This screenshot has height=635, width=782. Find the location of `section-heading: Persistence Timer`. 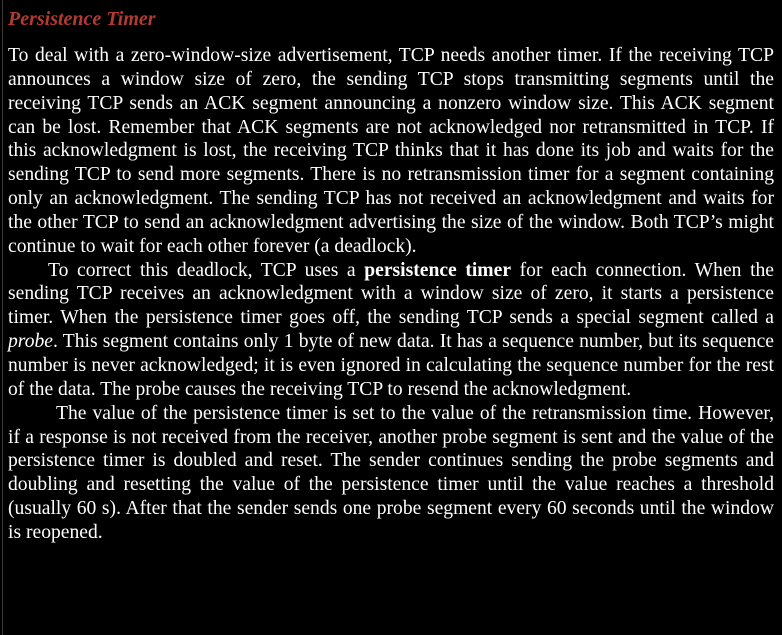

section-heading: Persistence Timer is located at coordinates (82, 19).